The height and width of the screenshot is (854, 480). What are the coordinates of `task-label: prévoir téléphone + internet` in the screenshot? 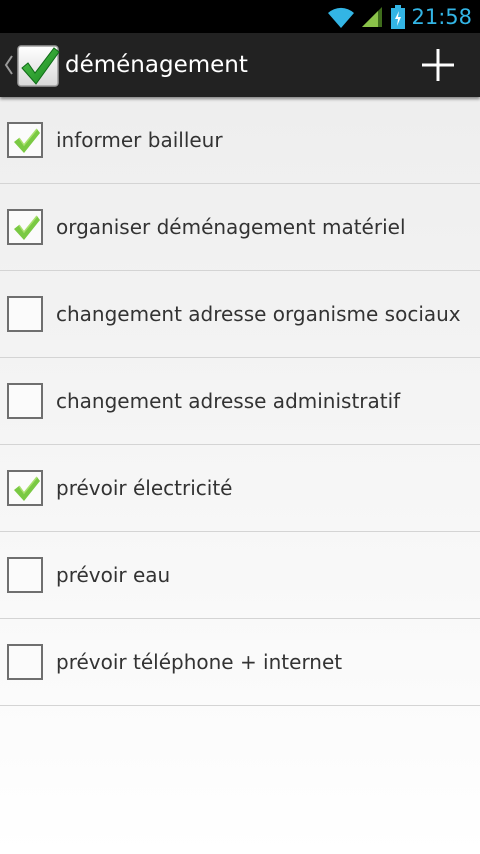 It's located at (199, 662).